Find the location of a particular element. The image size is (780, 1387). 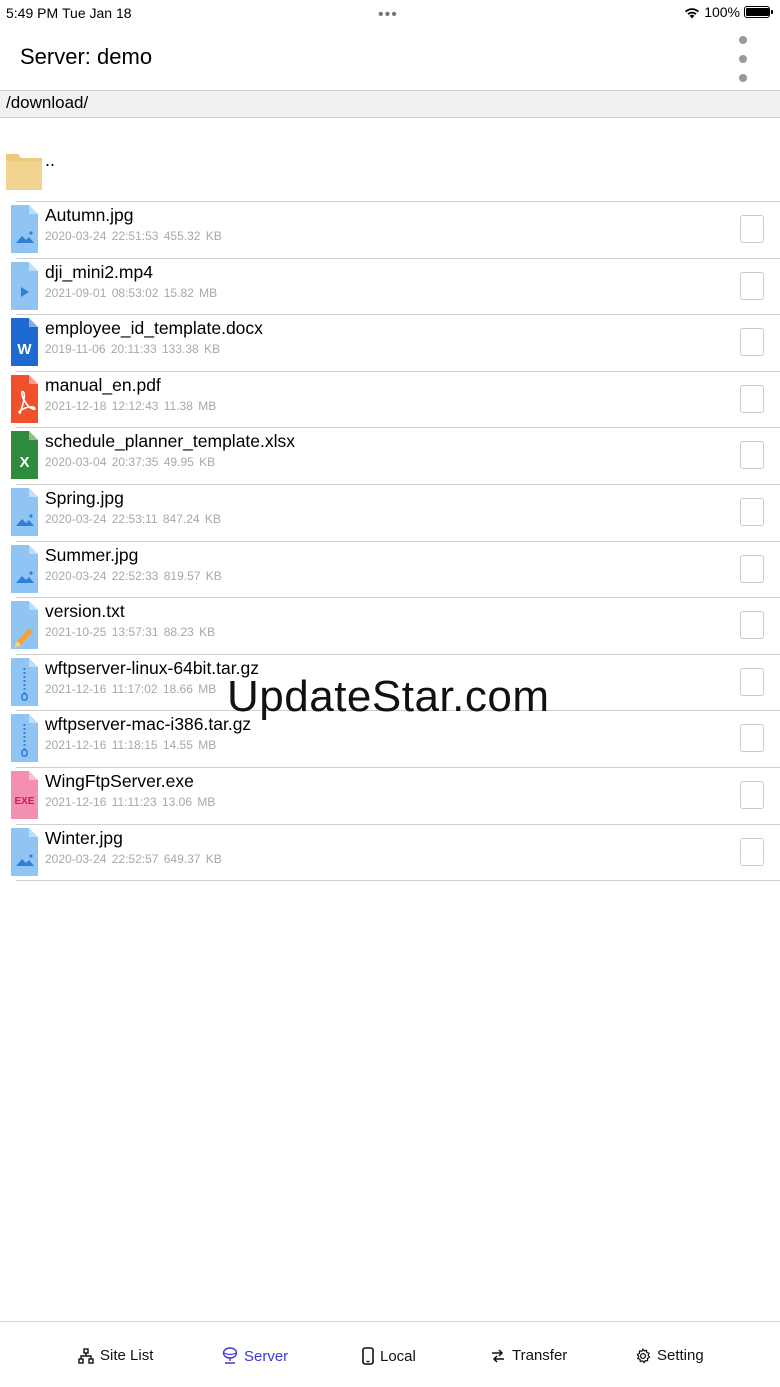

word-file-icon: W is located at coordinates (24, 342).